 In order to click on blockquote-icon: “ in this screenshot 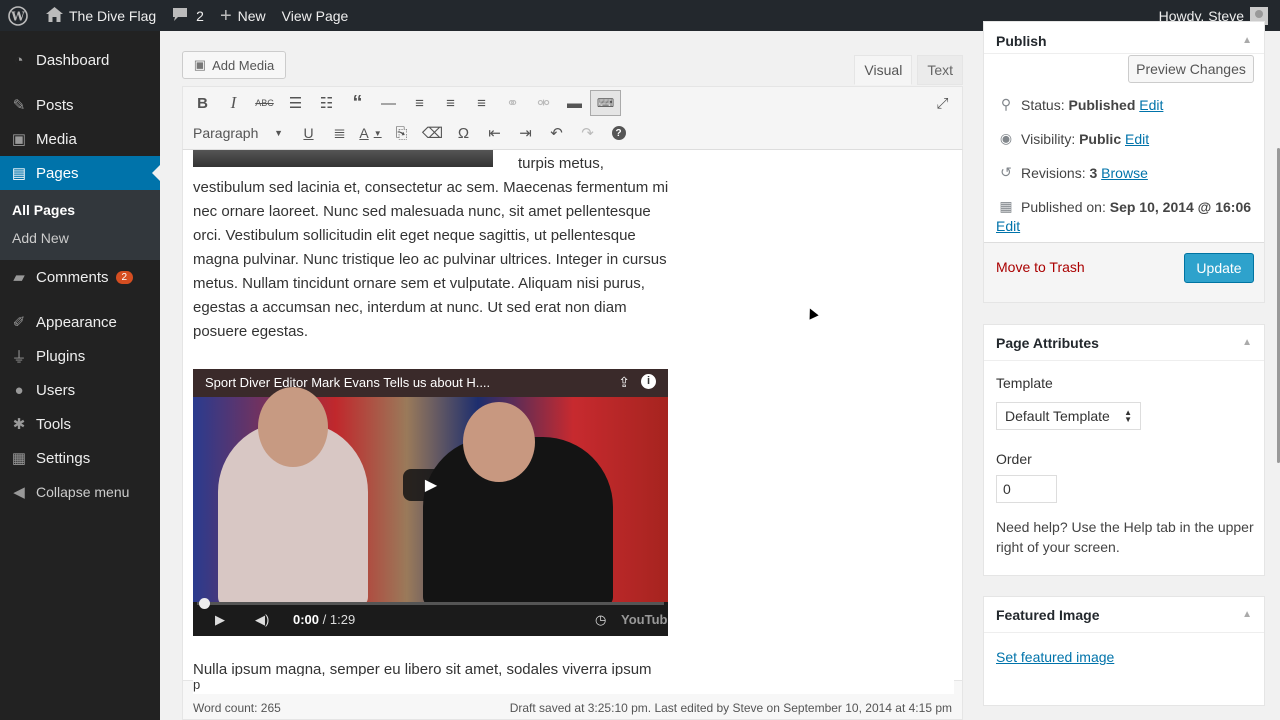, I will do `click(357, 103)`.